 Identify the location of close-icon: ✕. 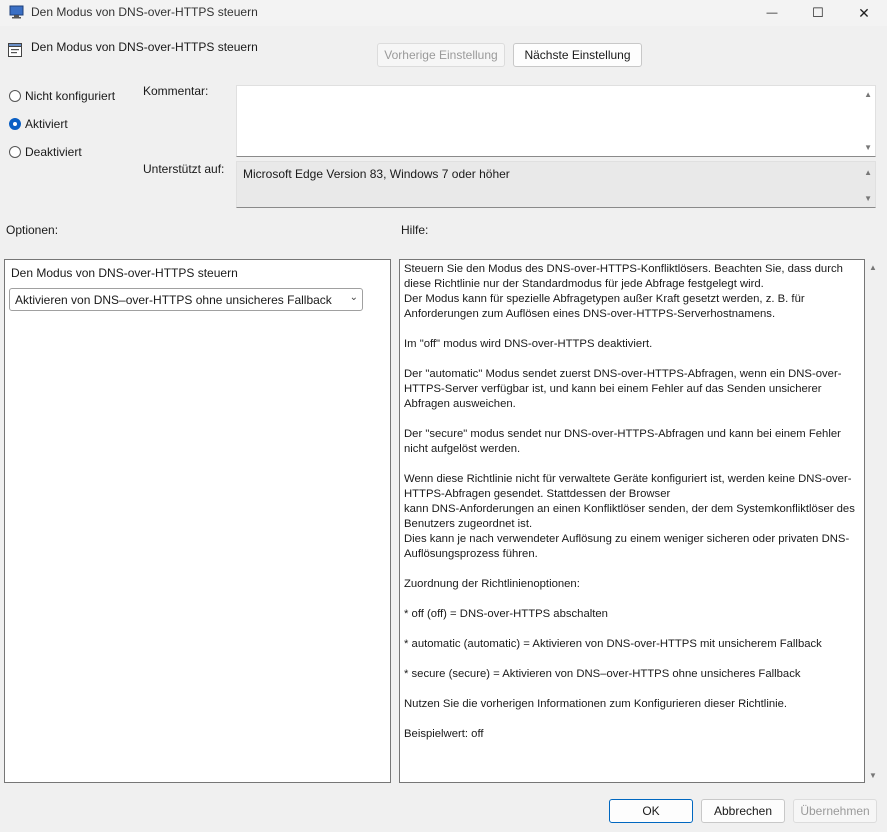
(864, 12).